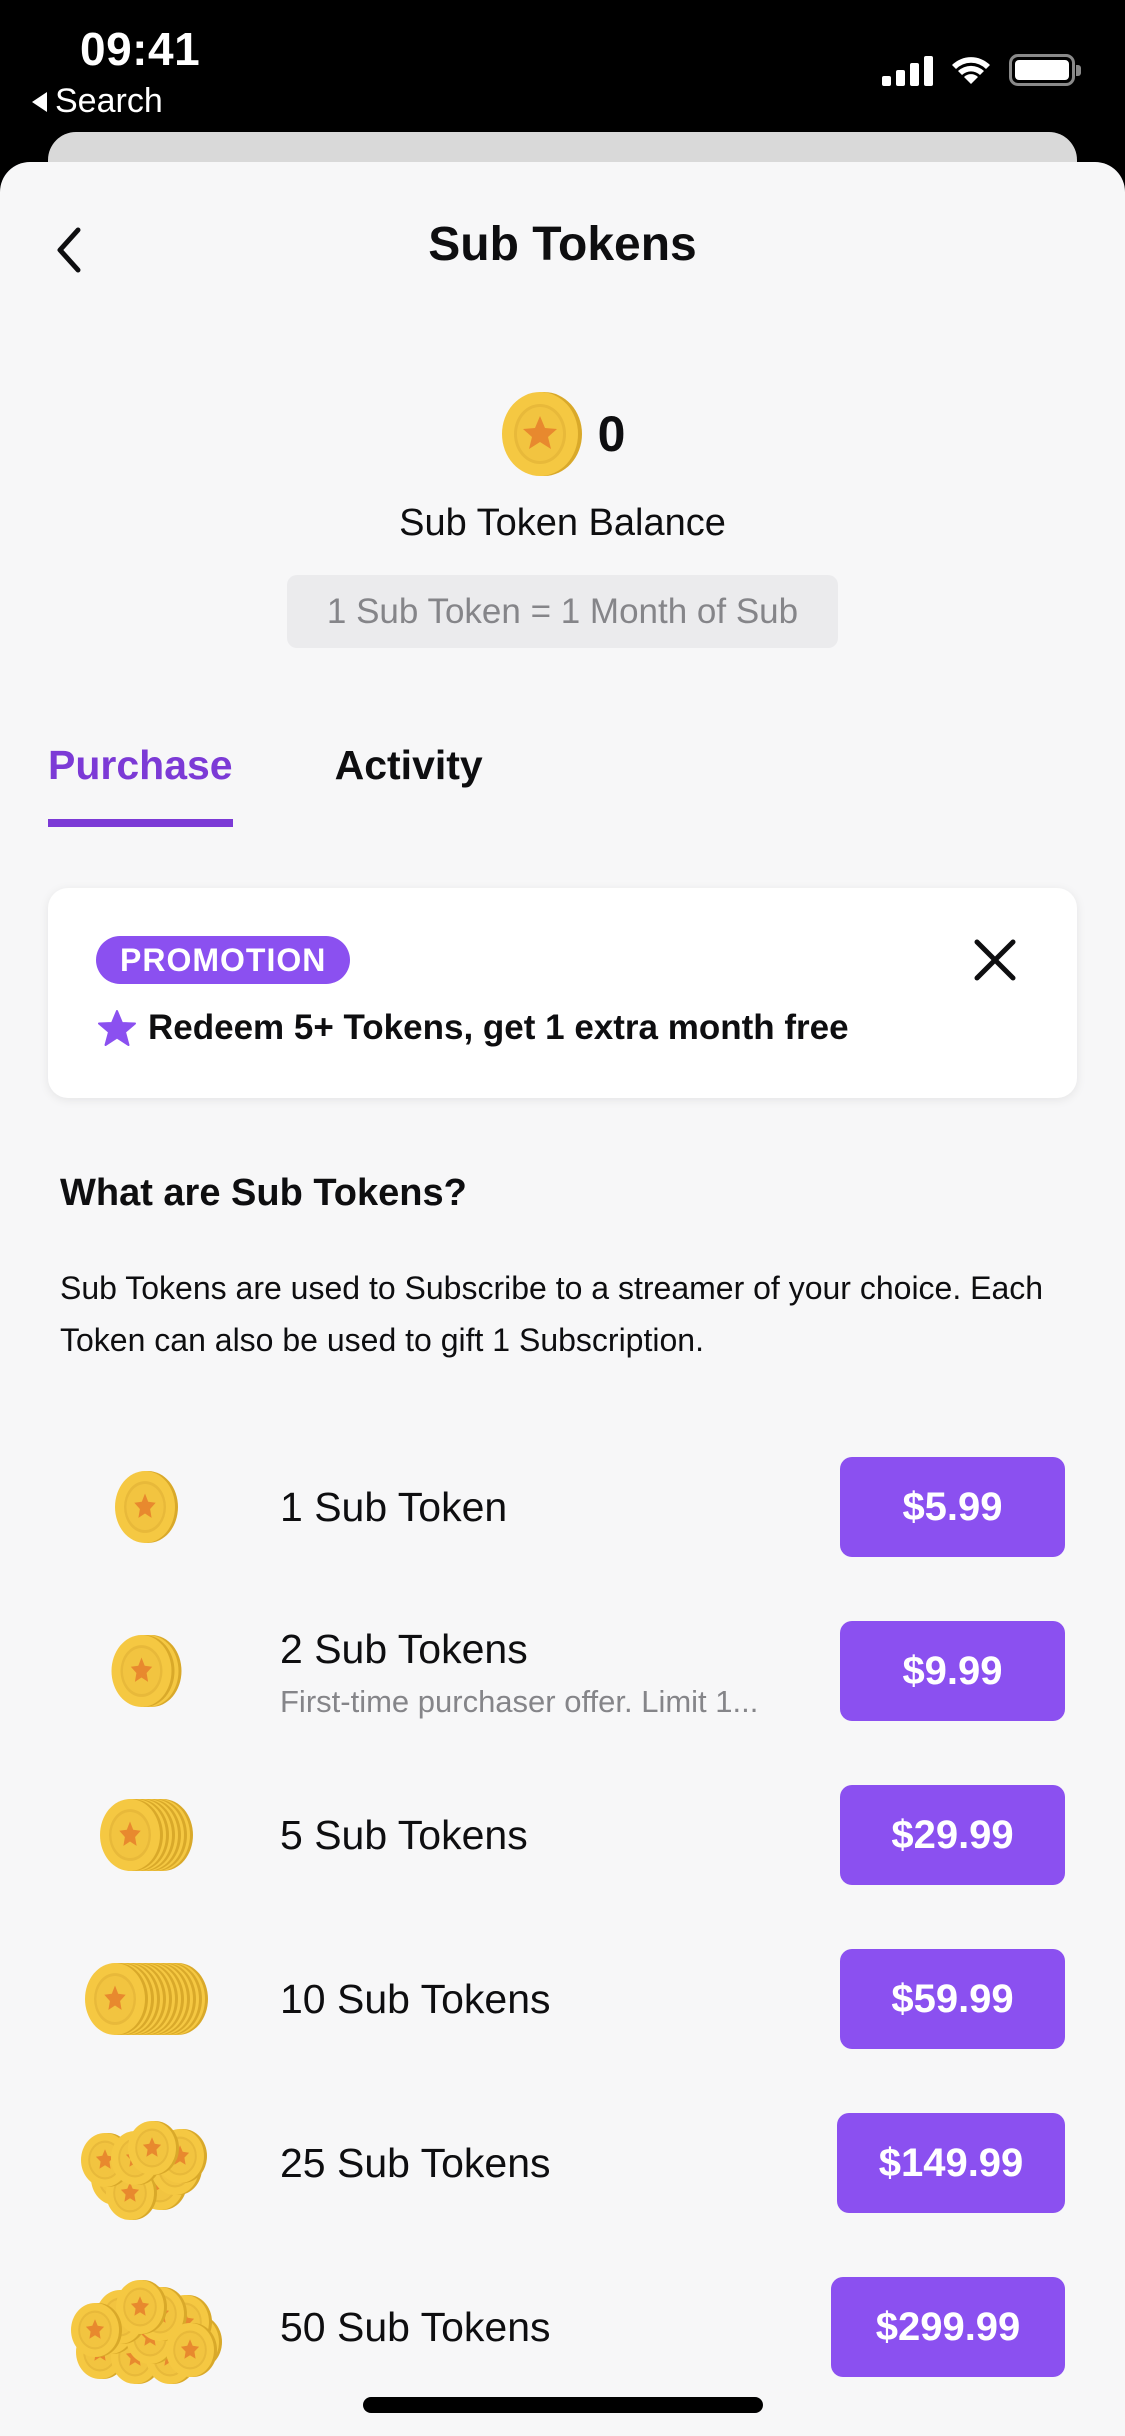 The image size is (1125, 2436). What do you see at coordinates (562, 1835) in the screenshot?
I see `product-row: 5 Sub Tokens $29.99` at bounding box center [562, 1835].